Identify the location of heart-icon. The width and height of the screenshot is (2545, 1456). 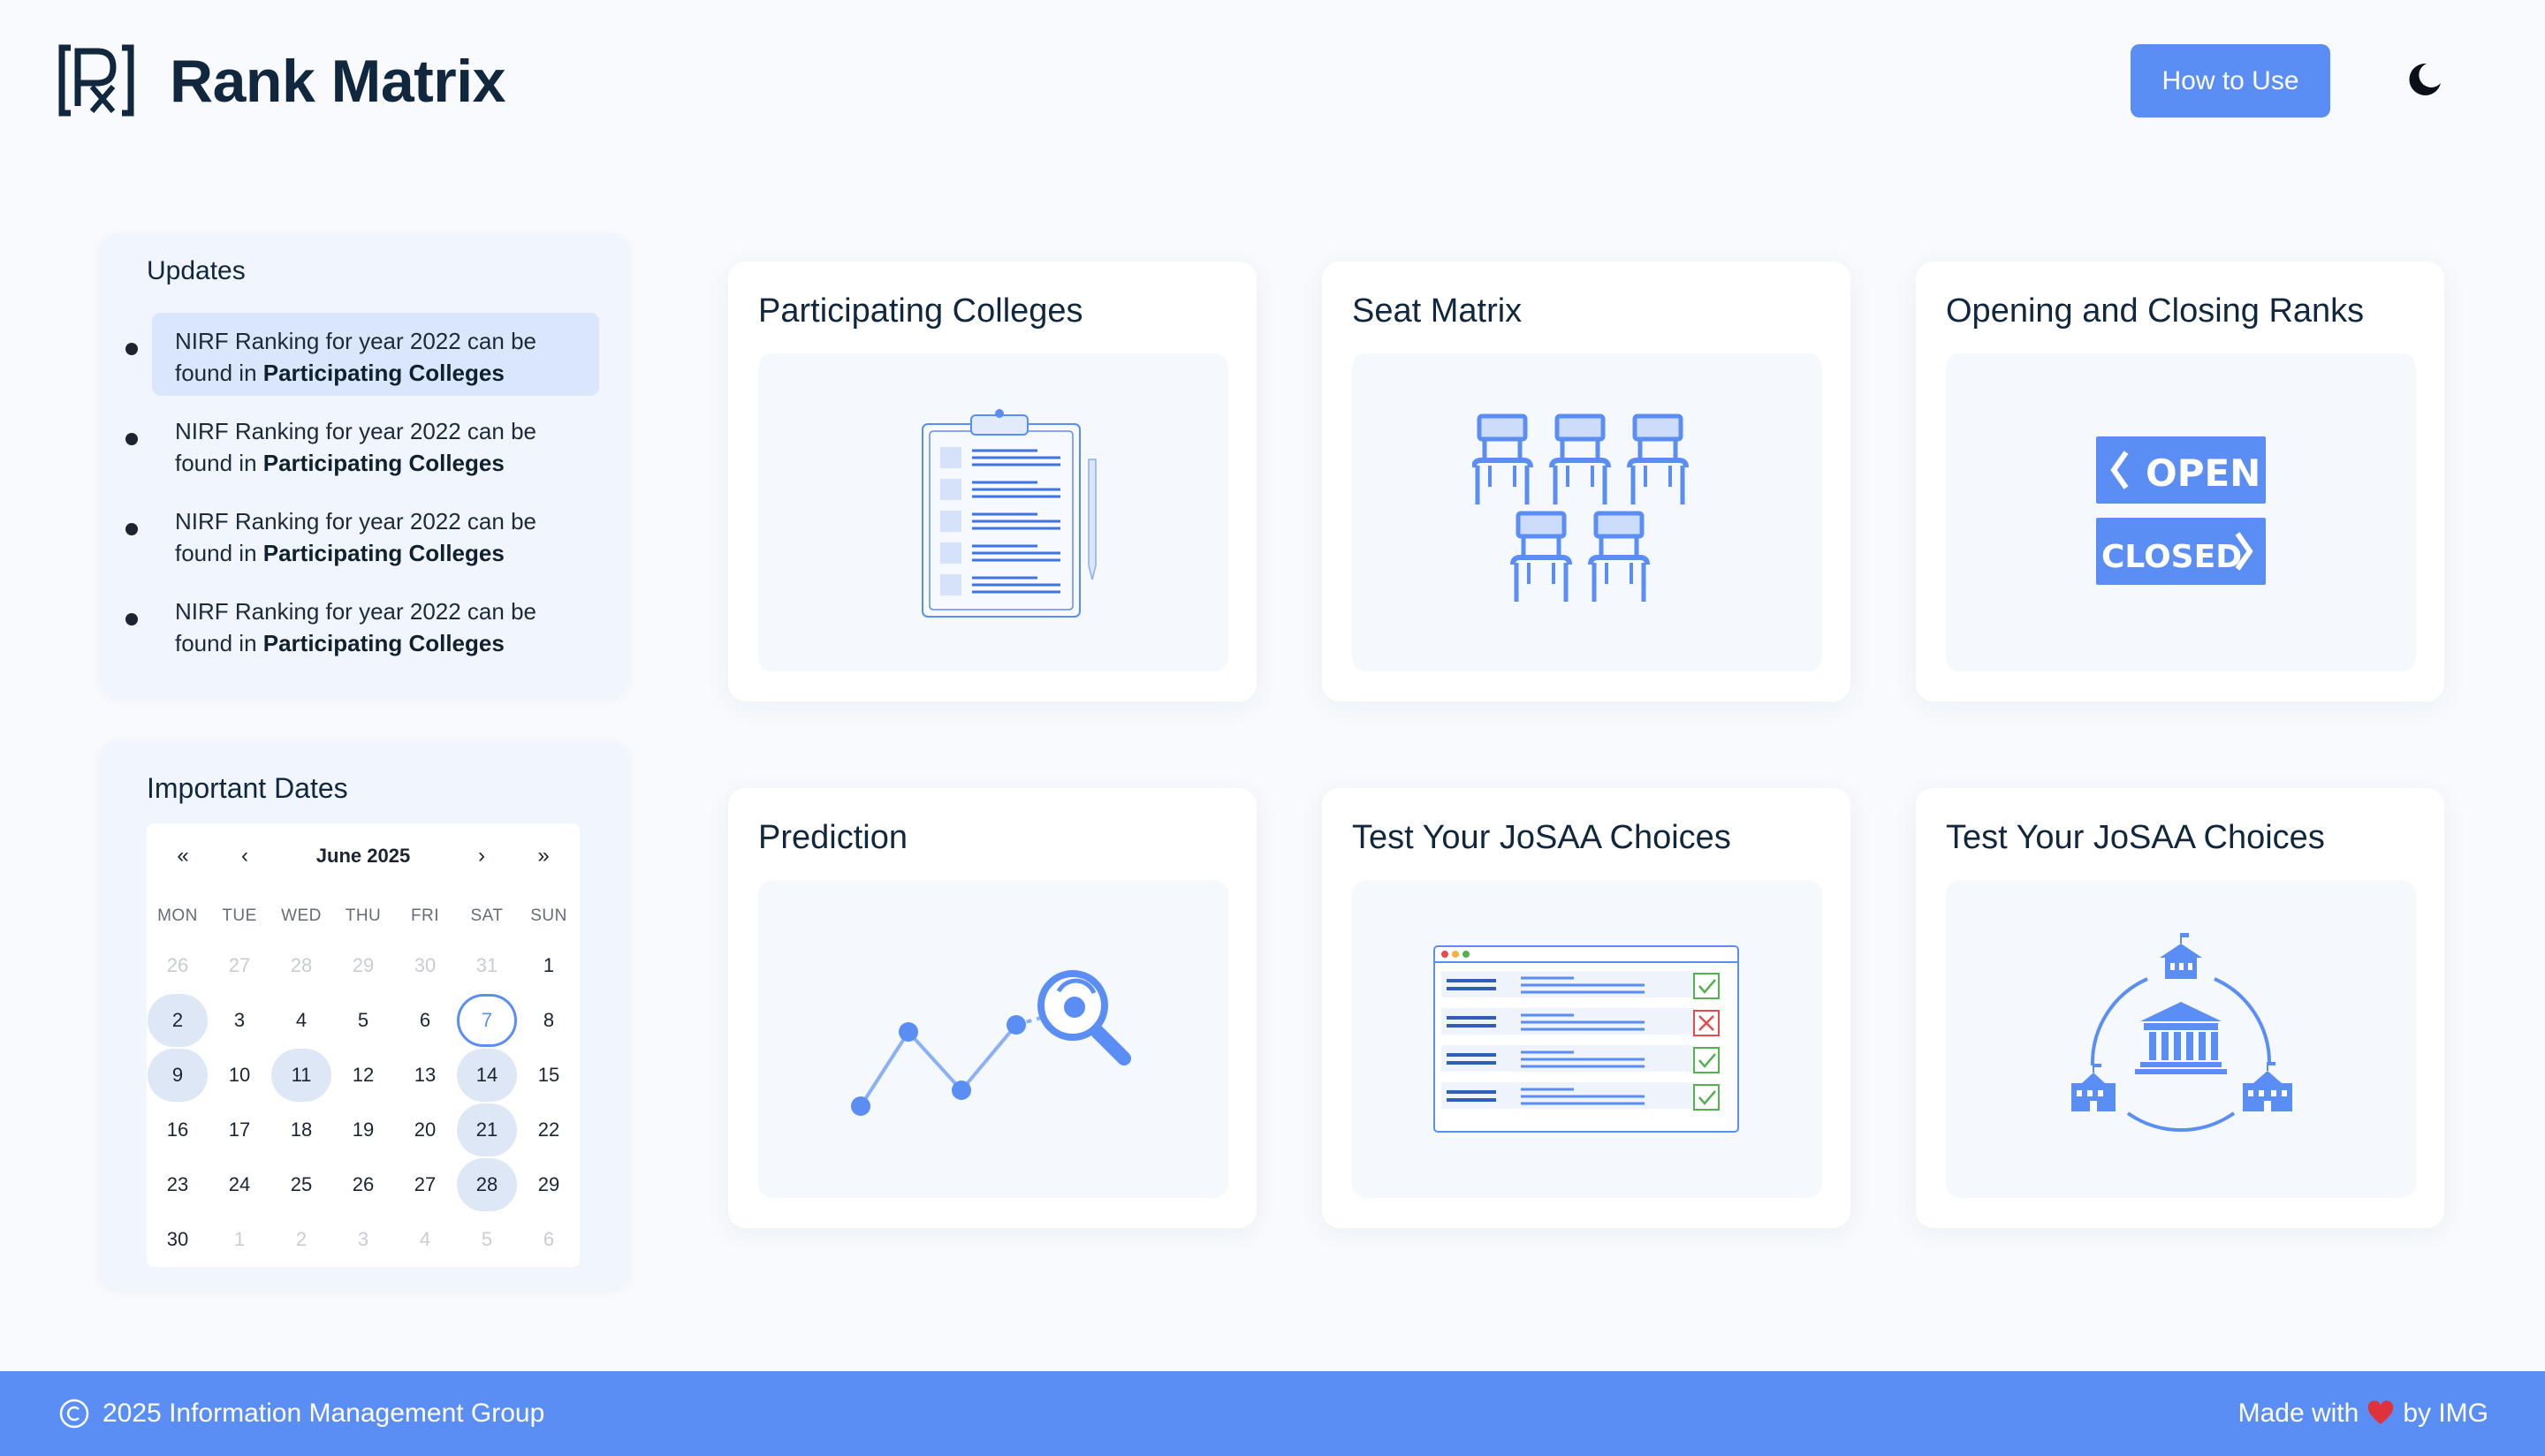
(2381, 1412).